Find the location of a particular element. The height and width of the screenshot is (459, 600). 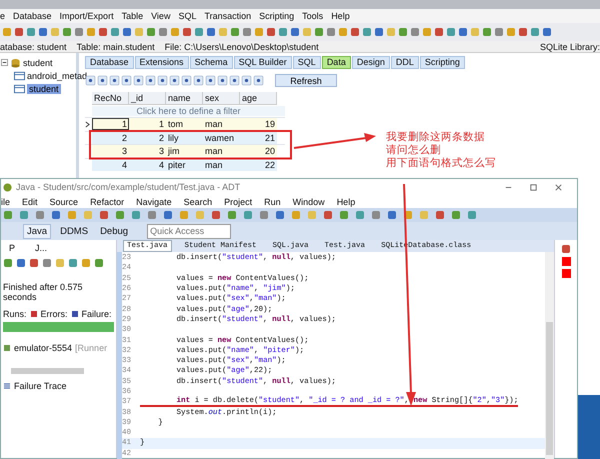

menu-item: Search is located at coordinates (198, 201).